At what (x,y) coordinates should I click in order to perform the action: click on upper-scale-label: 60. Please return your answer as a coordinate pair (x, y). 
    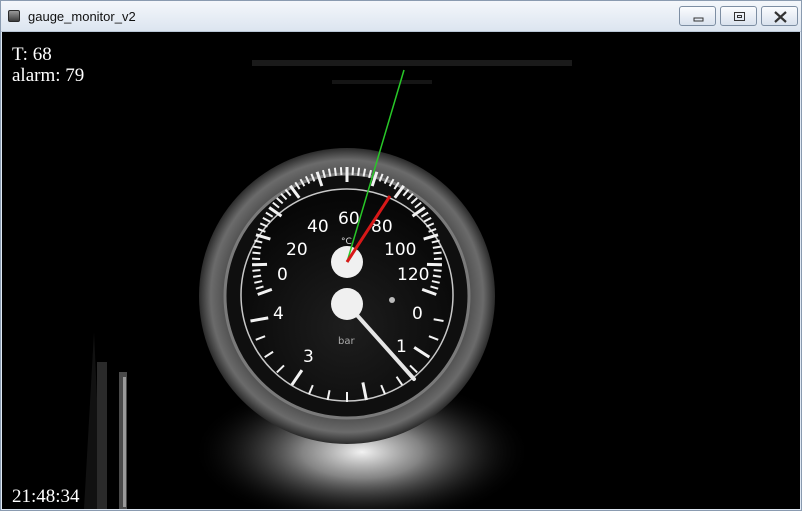
    Looking at the image, I should click on (349, 219).